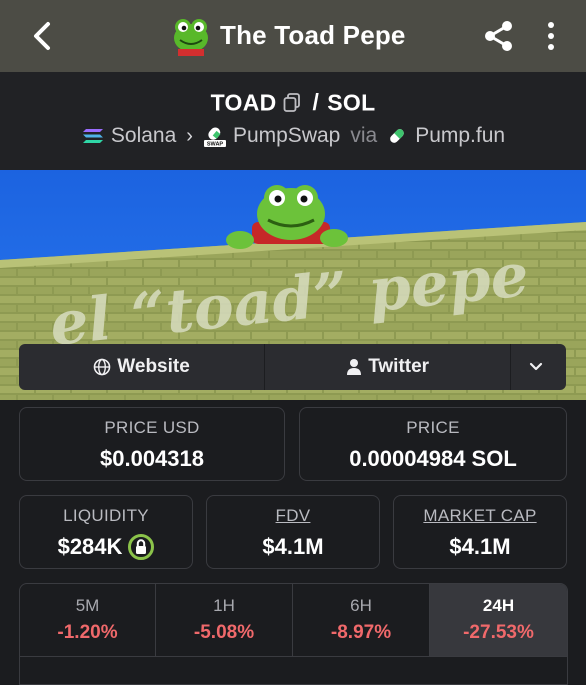 Image resolution: width=586 pixels, height=685 pixels. Describe the element at coordinates (460, 136) in the screenshot. I see `launchpad-link: Pump.fun` at that location.